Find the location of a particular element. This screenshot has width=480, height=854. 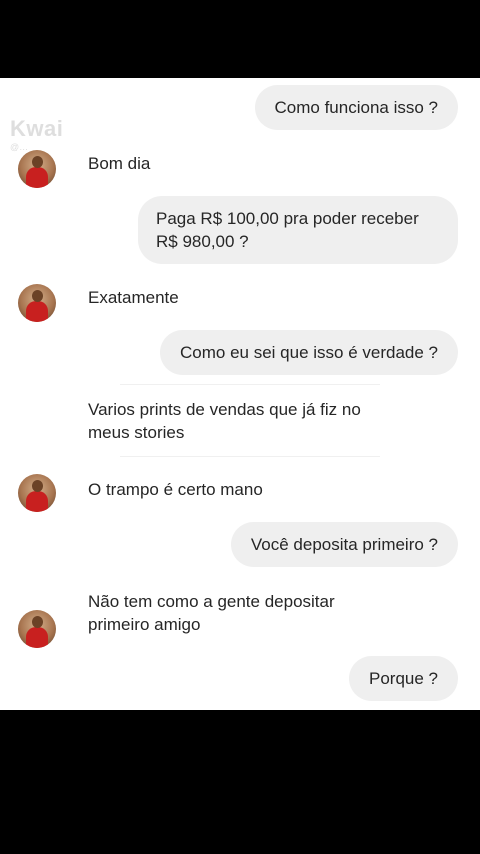

message-text: Como funciona isso ? is located at coordinates (356, 107).